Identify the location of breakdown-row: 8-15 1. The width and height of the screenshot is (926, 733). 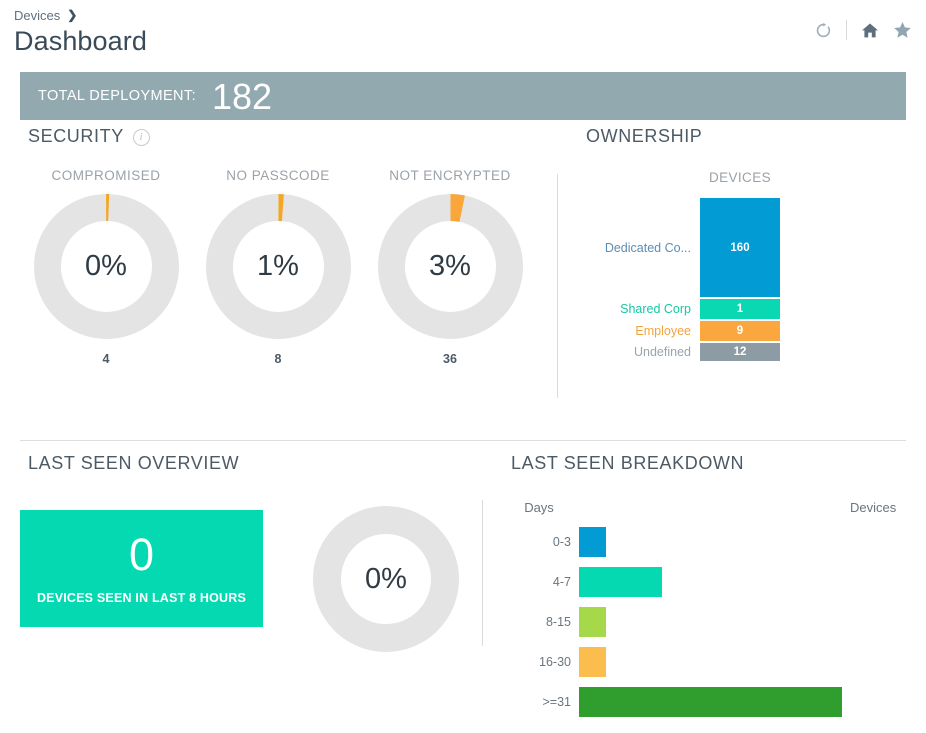
(705, 622).